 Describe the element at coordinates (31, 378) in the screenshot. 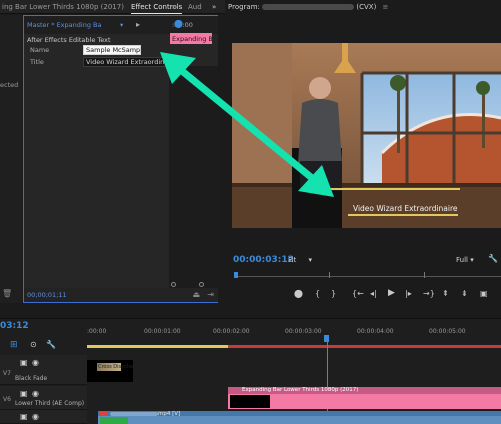

I see `track-name: Black Fade` at that location.